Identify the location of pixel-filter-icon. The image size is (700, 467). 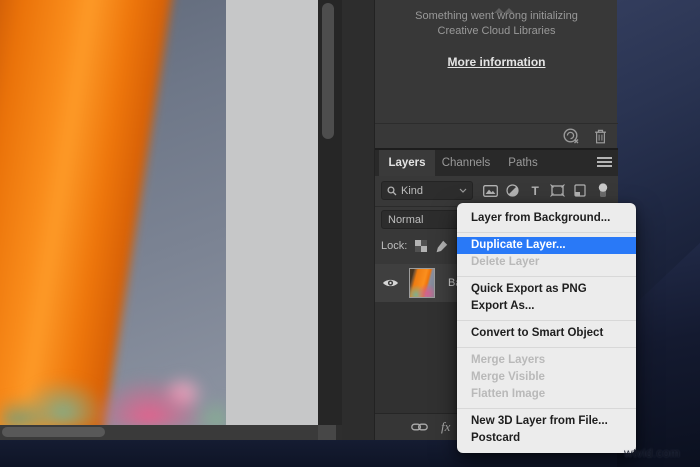
(490, 191).